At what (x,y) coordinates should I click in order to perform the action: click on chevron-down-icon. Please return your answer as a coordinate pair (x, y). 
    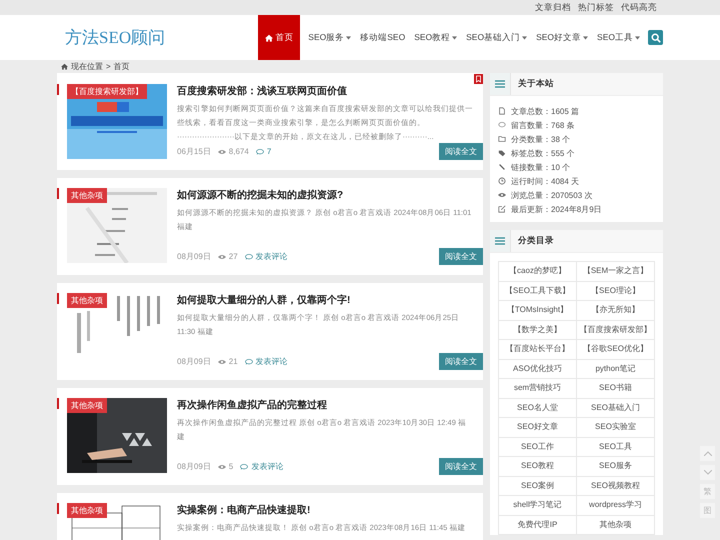
    Looking at the image, I should click on (708, 472).